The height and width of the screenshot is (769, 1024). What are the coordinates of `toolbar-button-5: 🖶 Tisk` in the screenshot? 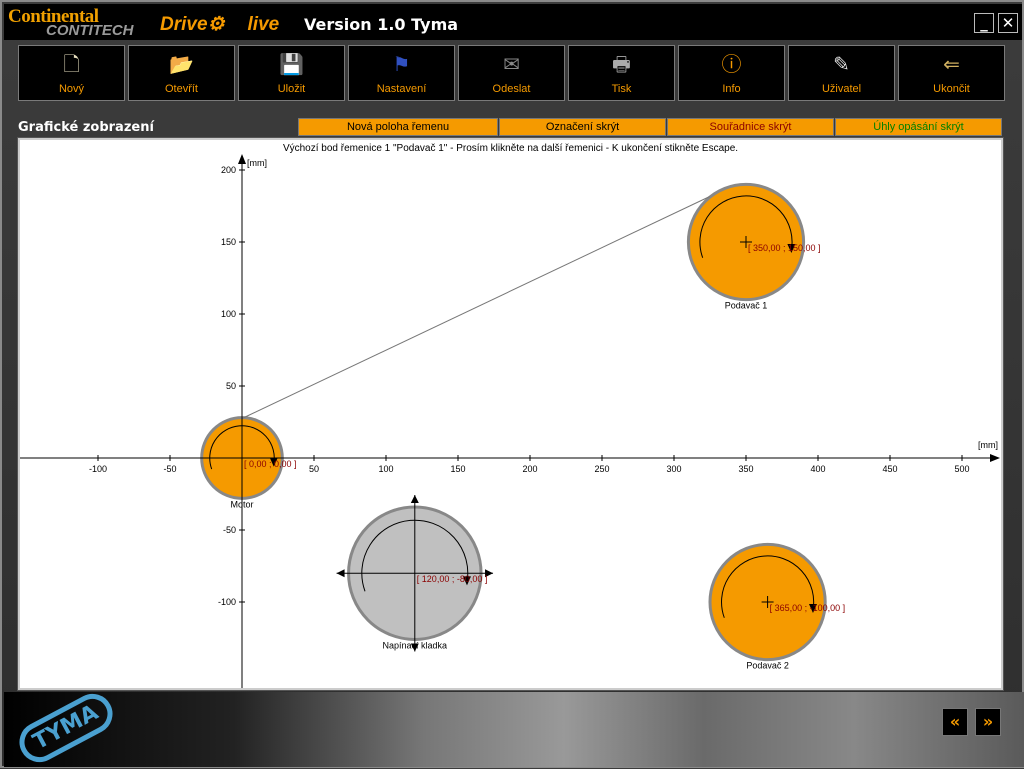 It's located at (621, 73).